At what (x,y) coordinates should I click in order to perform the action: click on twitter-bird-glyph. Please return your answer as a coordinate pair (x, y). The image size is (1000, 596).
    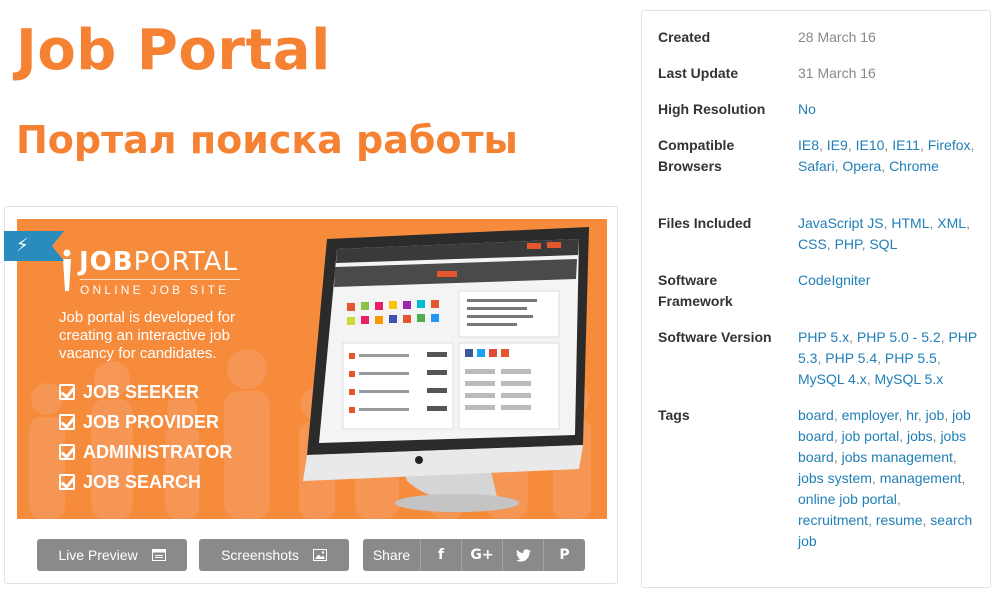
    Looking at the image, I should click on (523, 555).